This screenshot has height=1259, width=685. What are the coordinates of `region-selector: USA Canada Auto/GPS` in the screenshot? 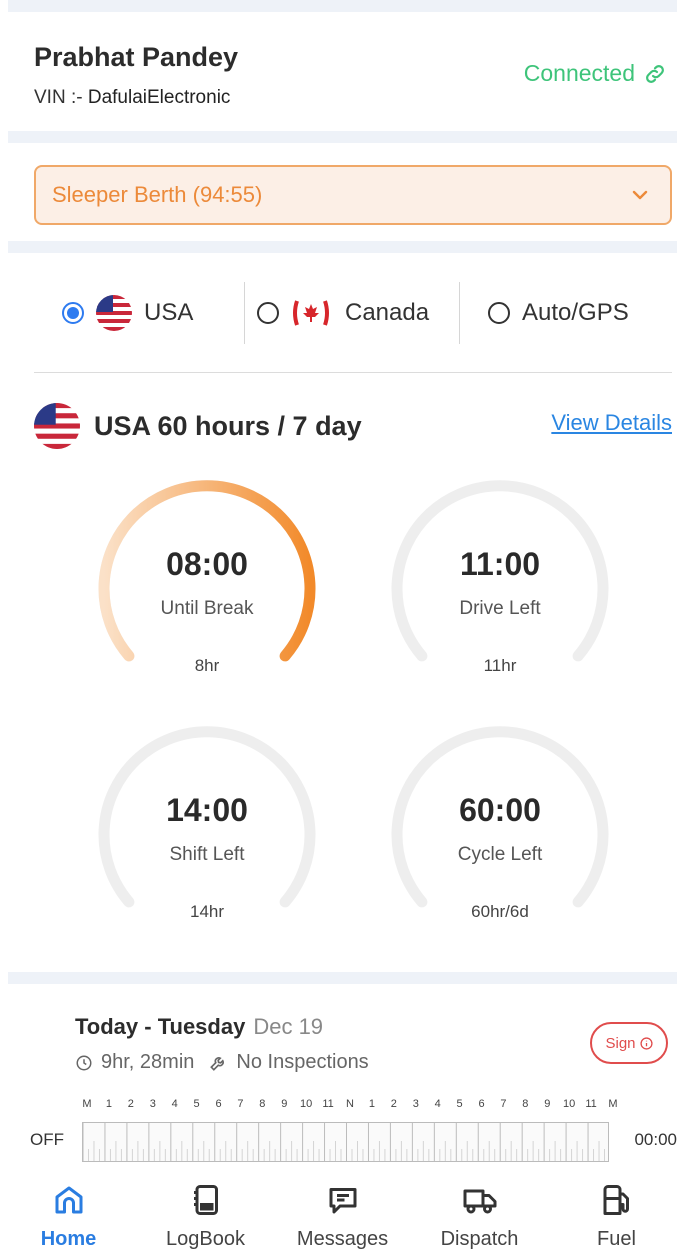 It's located at (353, 313).